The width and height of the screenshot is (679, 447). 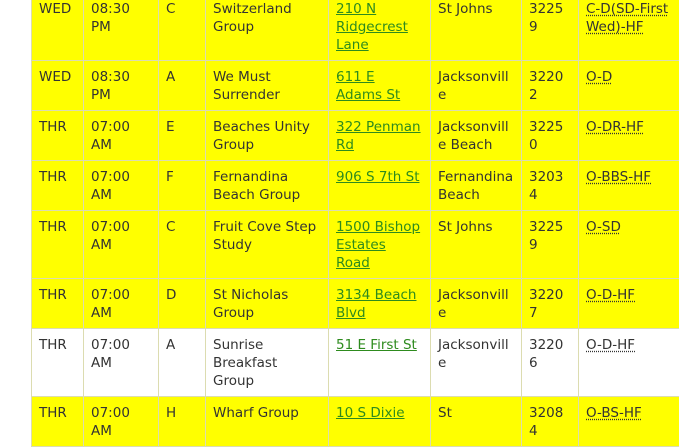 What do you see at coordinates (476, 422) in the screenshot?
I see `city-cell: St` at bounding box center [476, 422].